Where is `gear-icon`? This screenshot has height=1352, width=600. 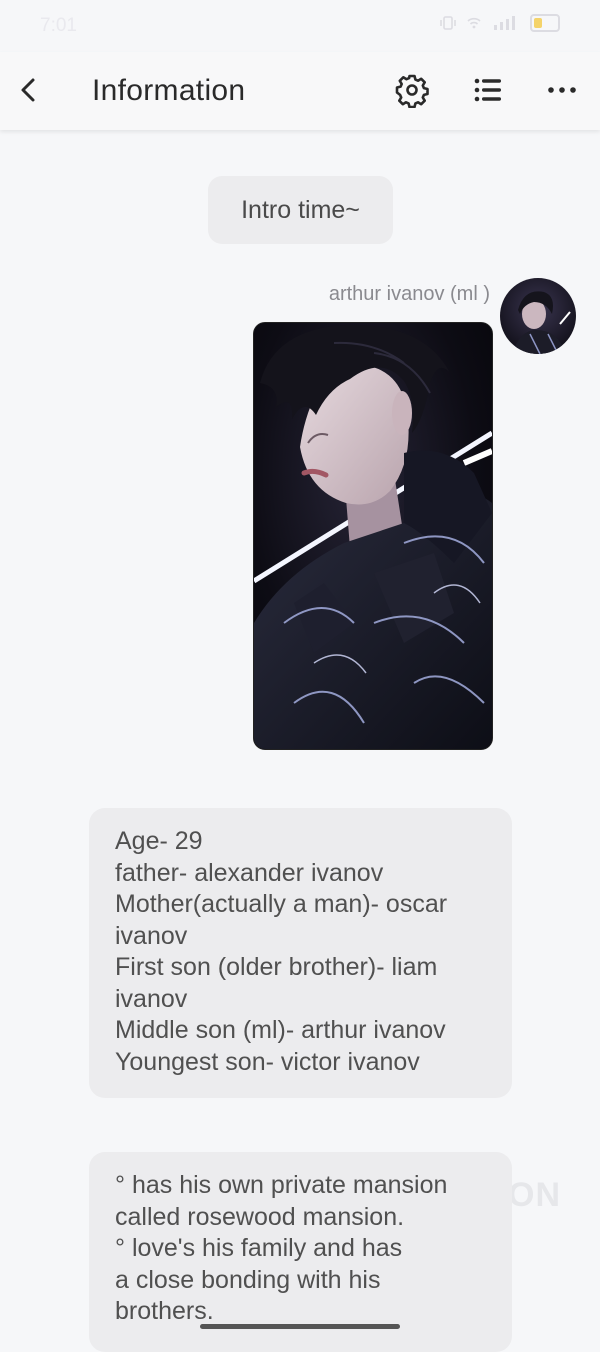 gear-icon is located at coordinates (412, 90).